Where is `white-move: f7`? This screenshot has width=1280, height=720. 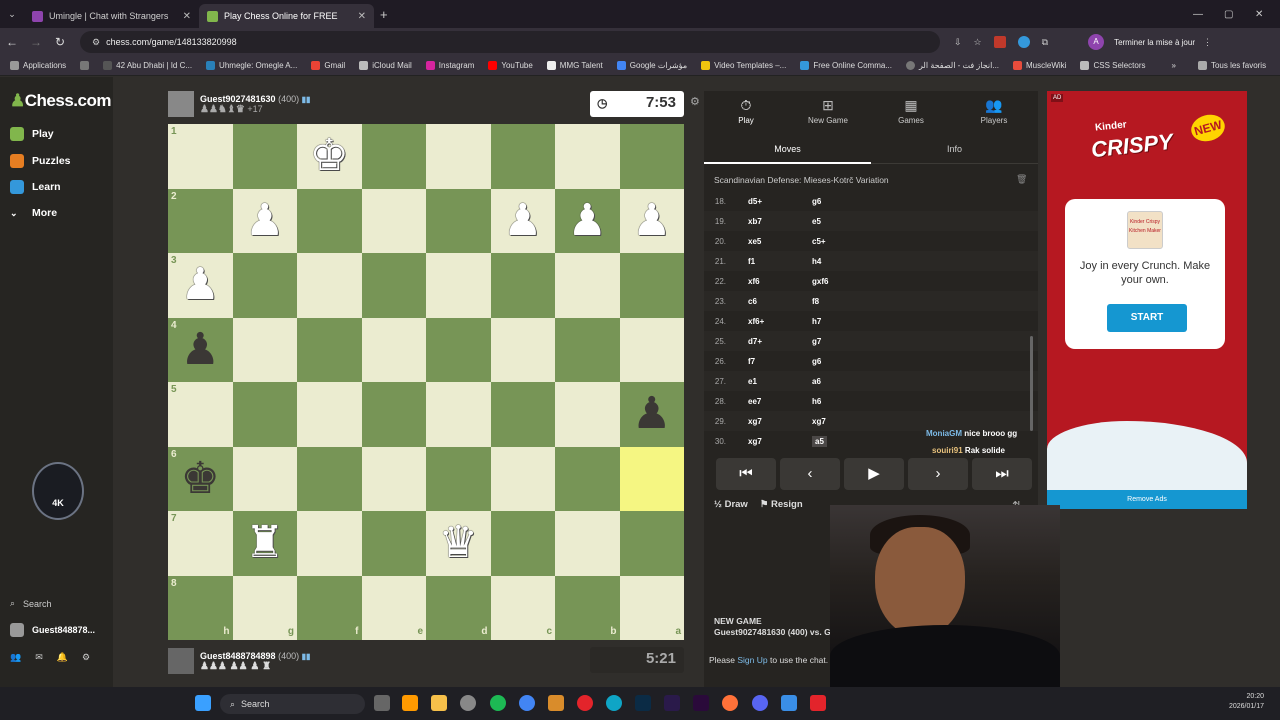
white-move: f7 is located at coordinates (751, 361).